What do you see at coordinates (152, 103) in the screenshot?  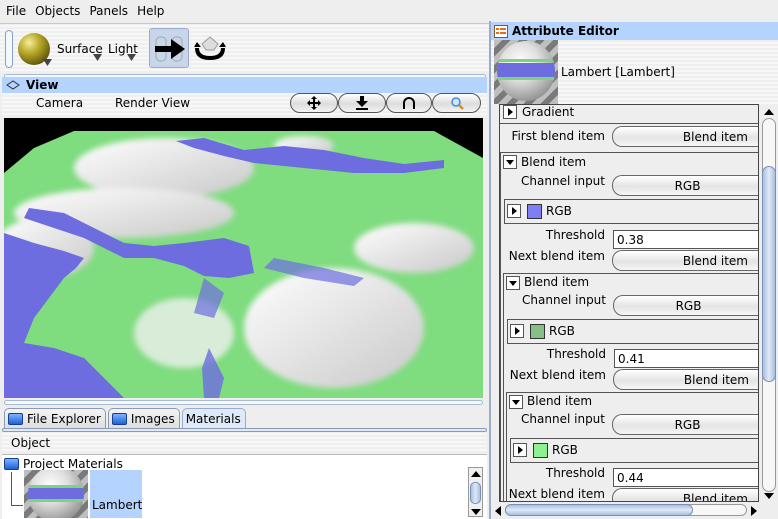 I see `tab-render-view: Render View` at bounding box center [152, 103].